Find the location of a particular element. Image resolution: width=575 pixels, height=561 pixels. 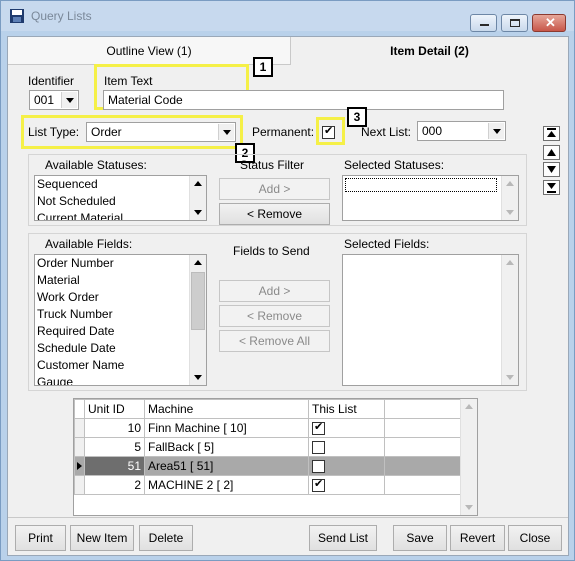

list-type-value: Order is located at coordinates (106, 132).